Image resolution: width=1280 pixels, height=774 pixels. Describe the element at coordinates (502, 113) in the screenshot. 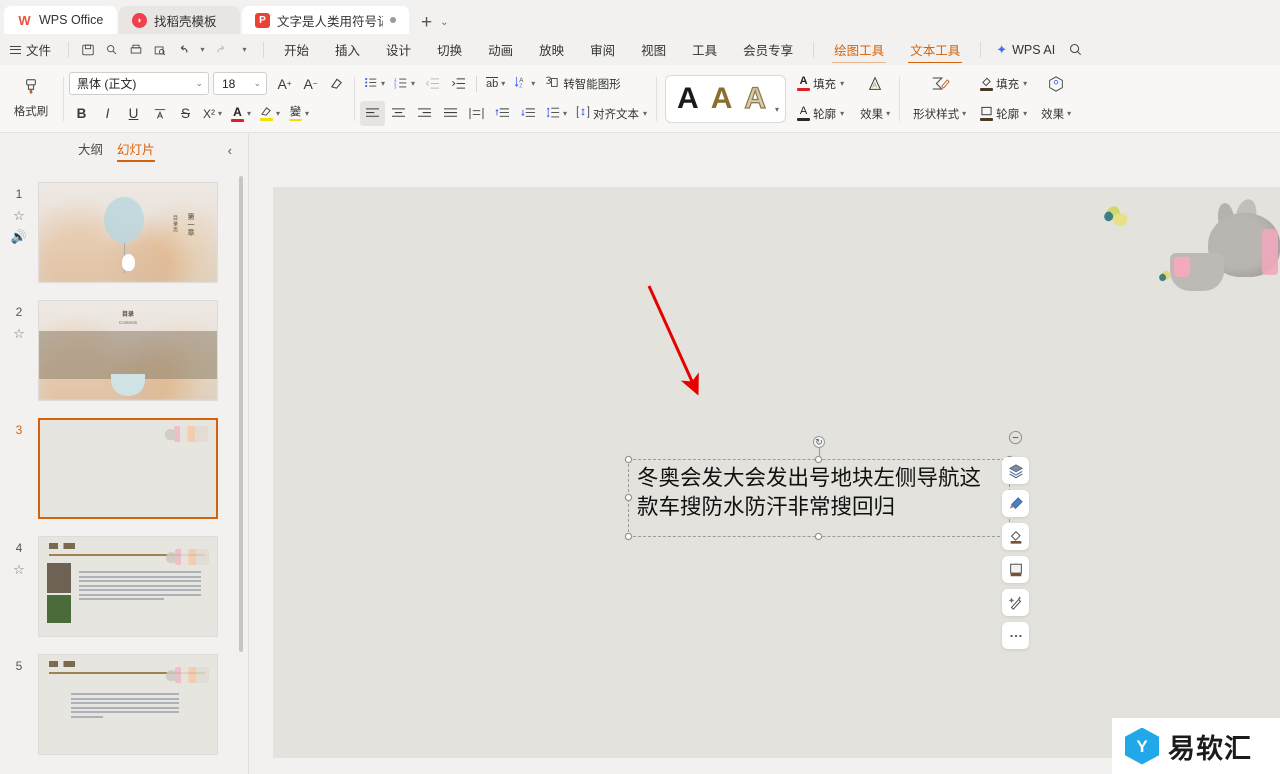

I see `space-before-button` at that location.